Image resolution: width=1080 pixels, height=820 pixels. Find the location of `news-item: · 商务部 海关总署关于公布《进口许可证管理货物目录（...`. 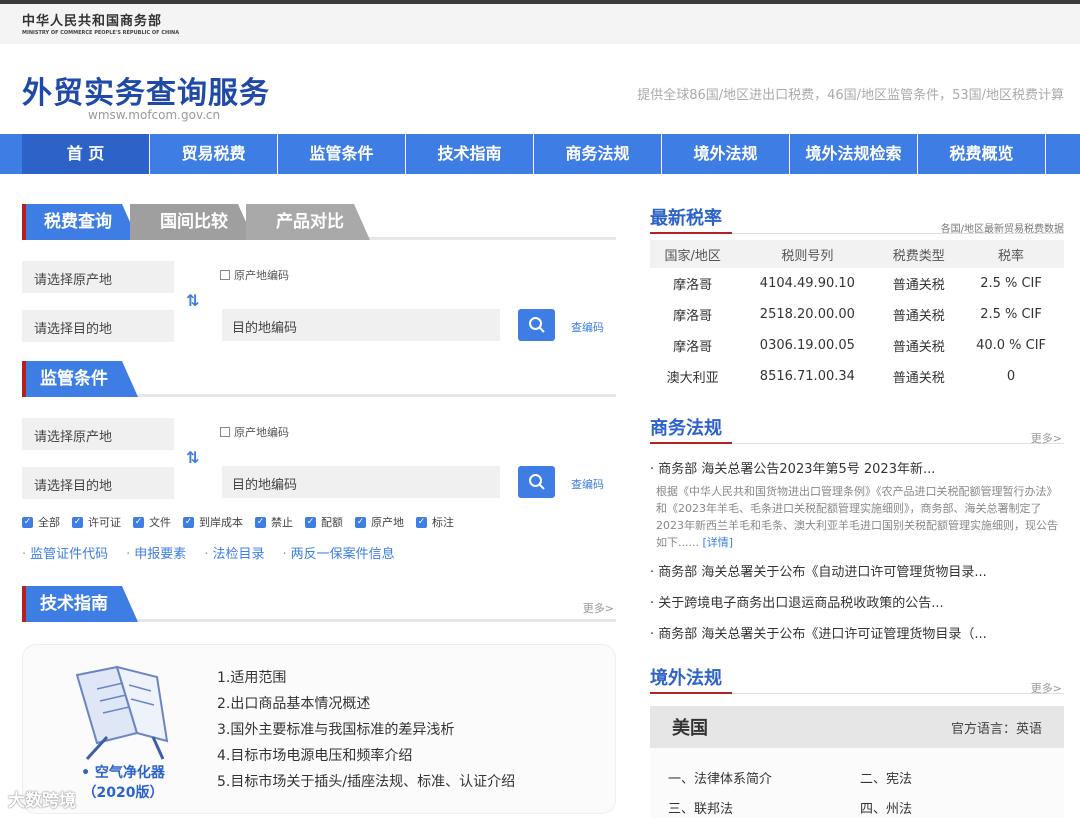

news-item: · 商务部 海关总署关于公布《进口许可证管理货物目录（... is located at coordinates (857, 634).